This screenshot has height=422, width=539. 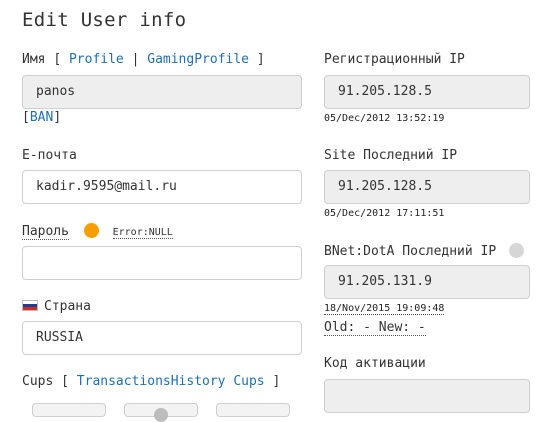 What do you see at coordinates (427, 92) in the screenshot?
I see `registration-ip-field: 91.205.128.5` at bounding box center [427, 92].